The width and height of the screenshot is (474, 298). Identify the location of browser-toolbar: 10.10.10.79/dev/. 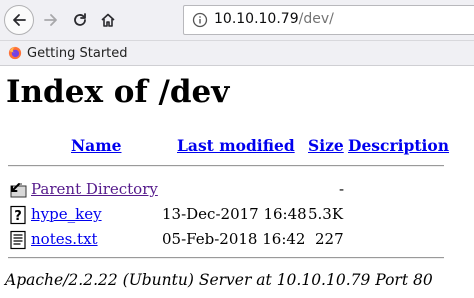
(237, 20).